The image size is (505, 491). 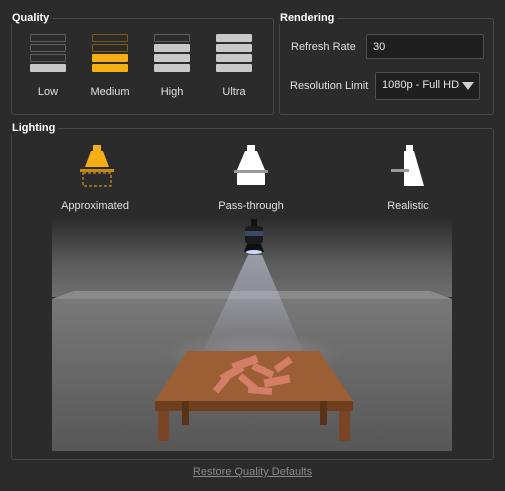 I want to click on quality-option-ultra: Ultra, so click(x=234, y=66).